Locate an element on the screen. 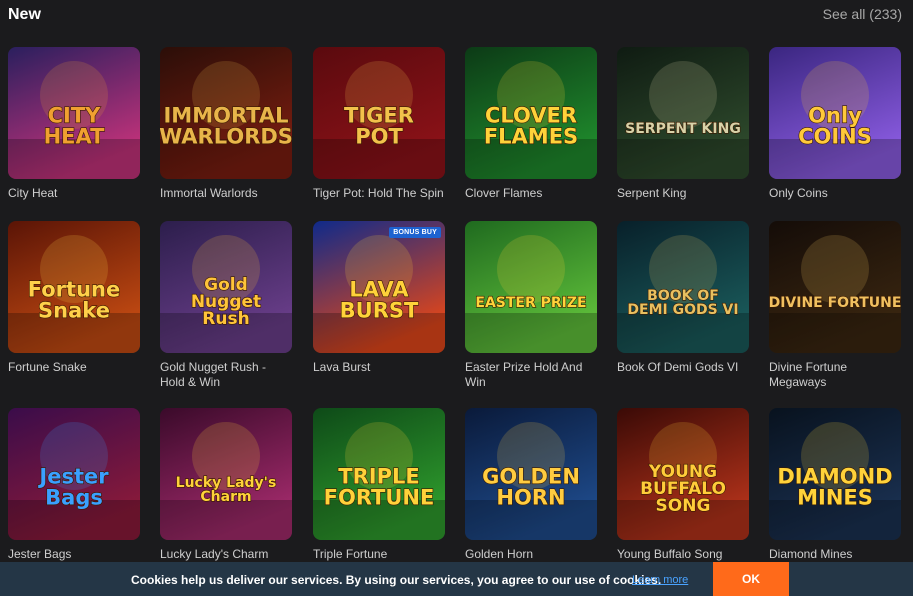  game-tile: CITY HEAT City Heat is located at coordinates (75, 124).